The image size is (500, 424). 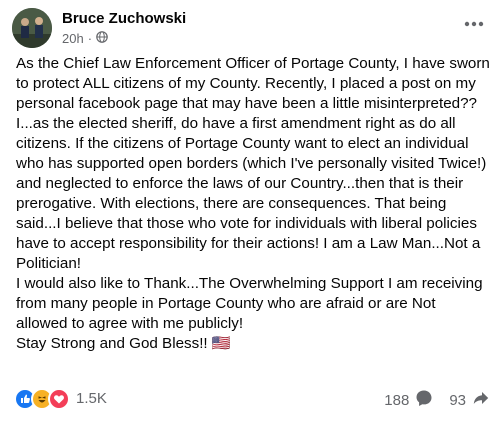 I want to click on comment-icon, so click(x=424, y=400).